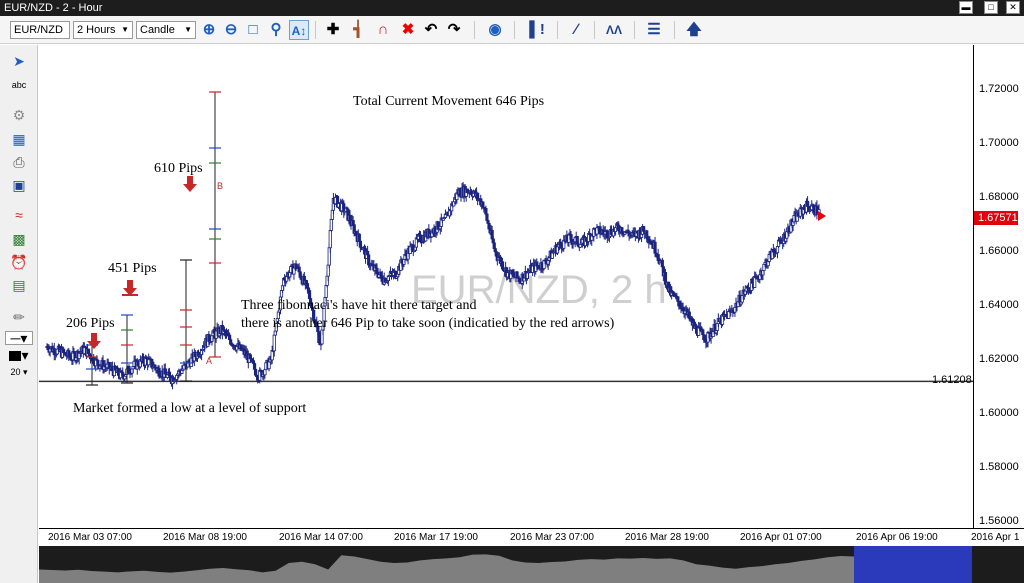  I want to click on time-tick-label: 2016 Mar 14 07:00, so click(321, 537).